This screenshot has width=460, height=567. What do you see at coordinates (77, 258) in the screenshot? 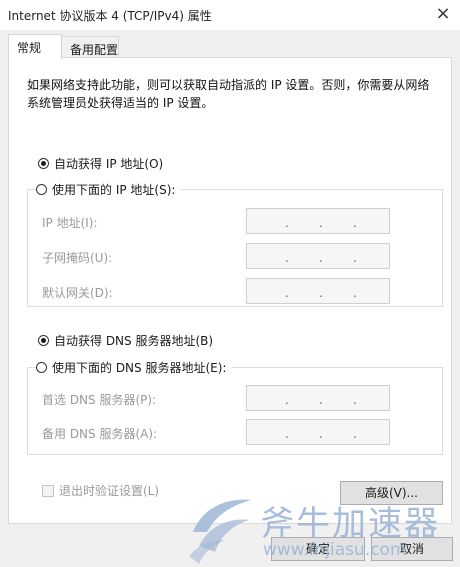
I see `subnet-mask-label: 子网掩码(U):` at bounding box center [77, 258].